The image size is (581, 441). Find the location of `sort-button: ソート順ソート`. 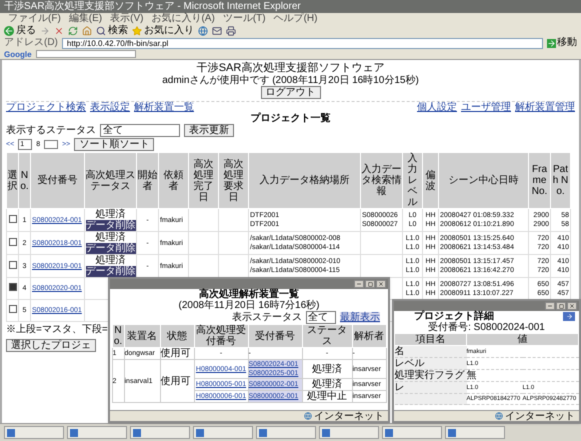

sort-button: ソート順ソート is located at coordinates (114, 144).